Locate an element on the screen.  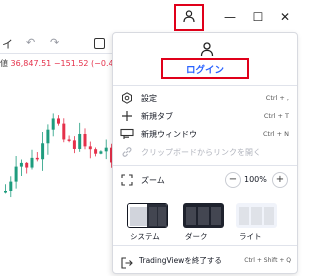
zoom-out-button: − is located at coordinates (233, 180).